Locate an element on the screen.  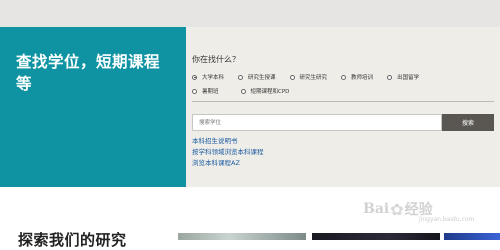
baidu-watermark: Bai ✿ 经验 jingyan.baidu.com is located at coordinates (431, 209).